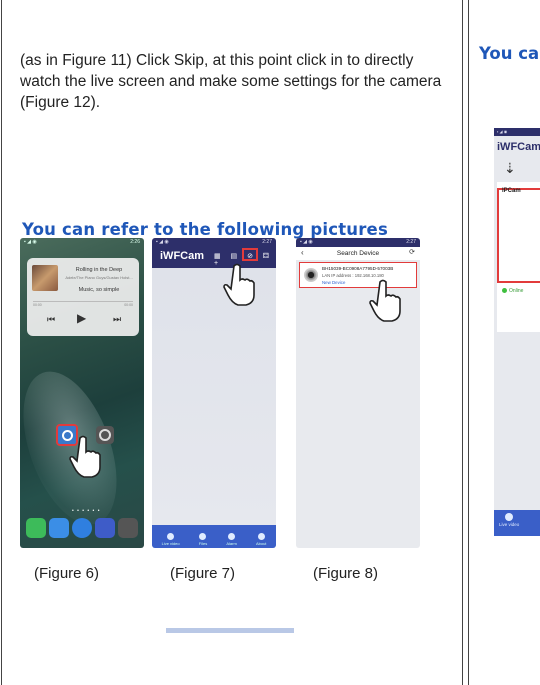 The image size is (540, 685). What do you see at coordinates (86, 511) in the screenshot?
I see `page-indicator: • • • • • •` at bounding box center [86, 511].